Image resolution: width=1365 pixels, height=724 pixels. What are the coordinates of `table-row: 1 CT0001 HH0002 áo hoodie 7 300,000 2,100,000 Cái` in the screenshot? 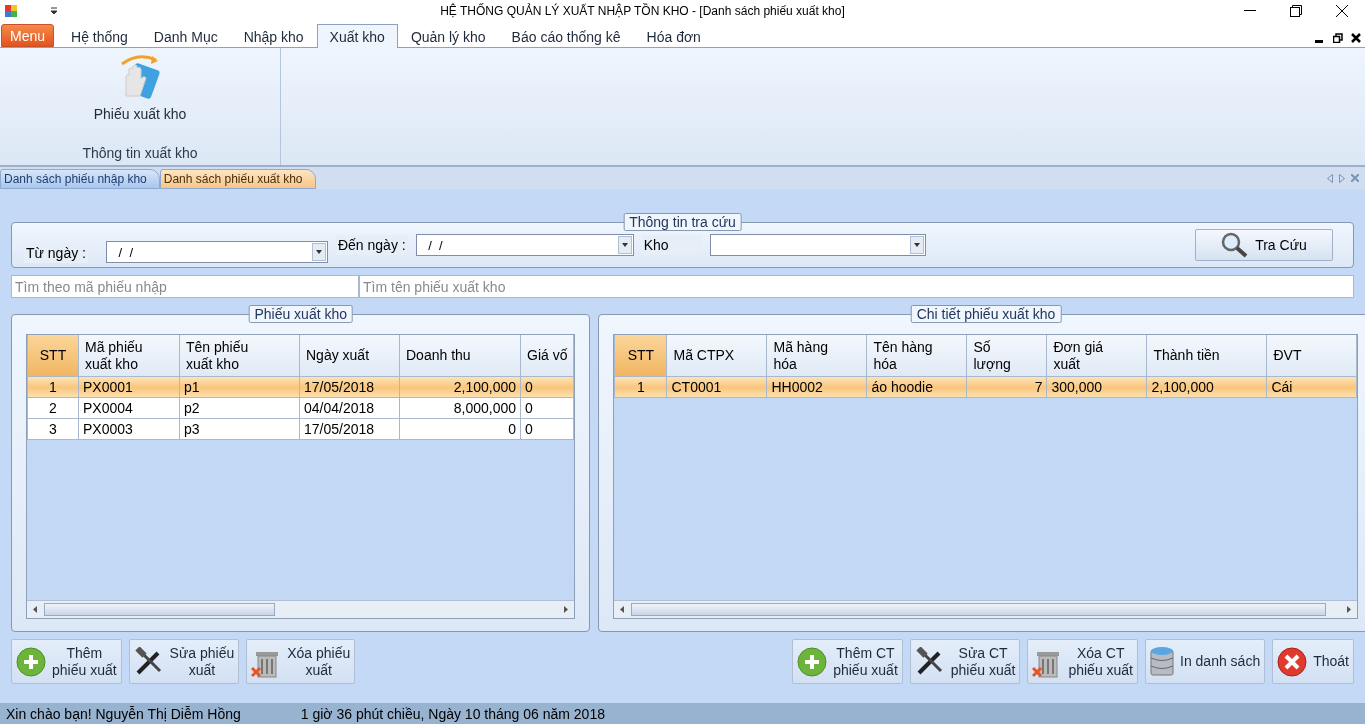 It's located at (985, 387).